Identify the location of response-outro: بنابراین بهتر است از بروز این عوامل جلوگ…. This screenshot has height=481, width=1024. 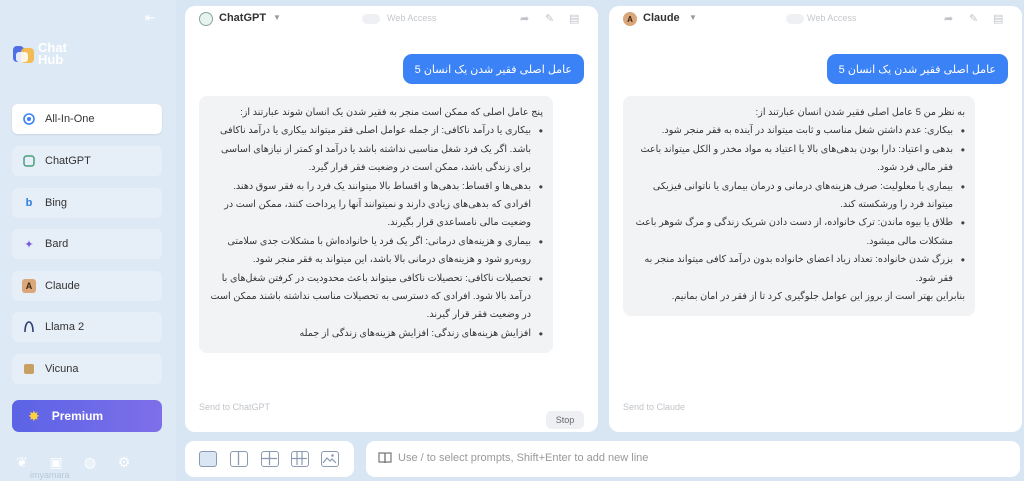
(818, 297).